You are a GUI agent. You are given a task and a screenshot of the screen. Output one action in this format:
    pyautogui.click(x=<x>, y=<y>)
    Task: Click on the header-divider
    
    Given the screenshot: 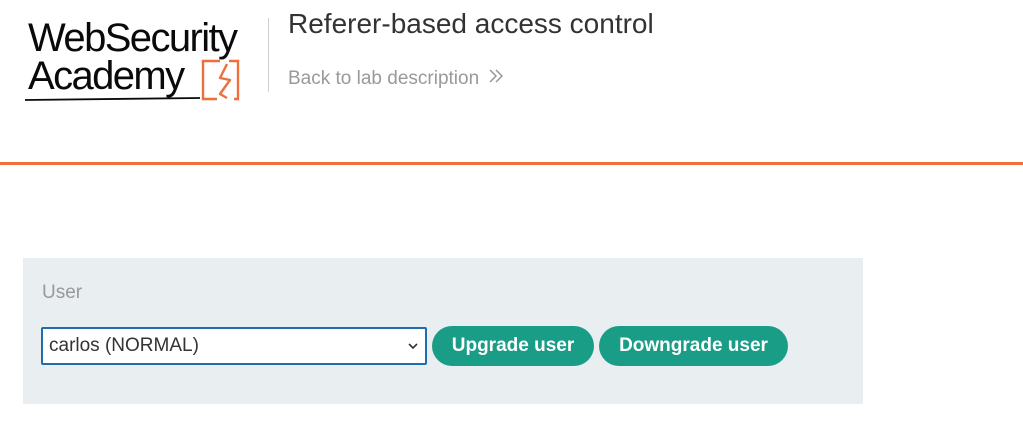 What is the action you would take?
    pyautogui.click(x=268, y=55)
    